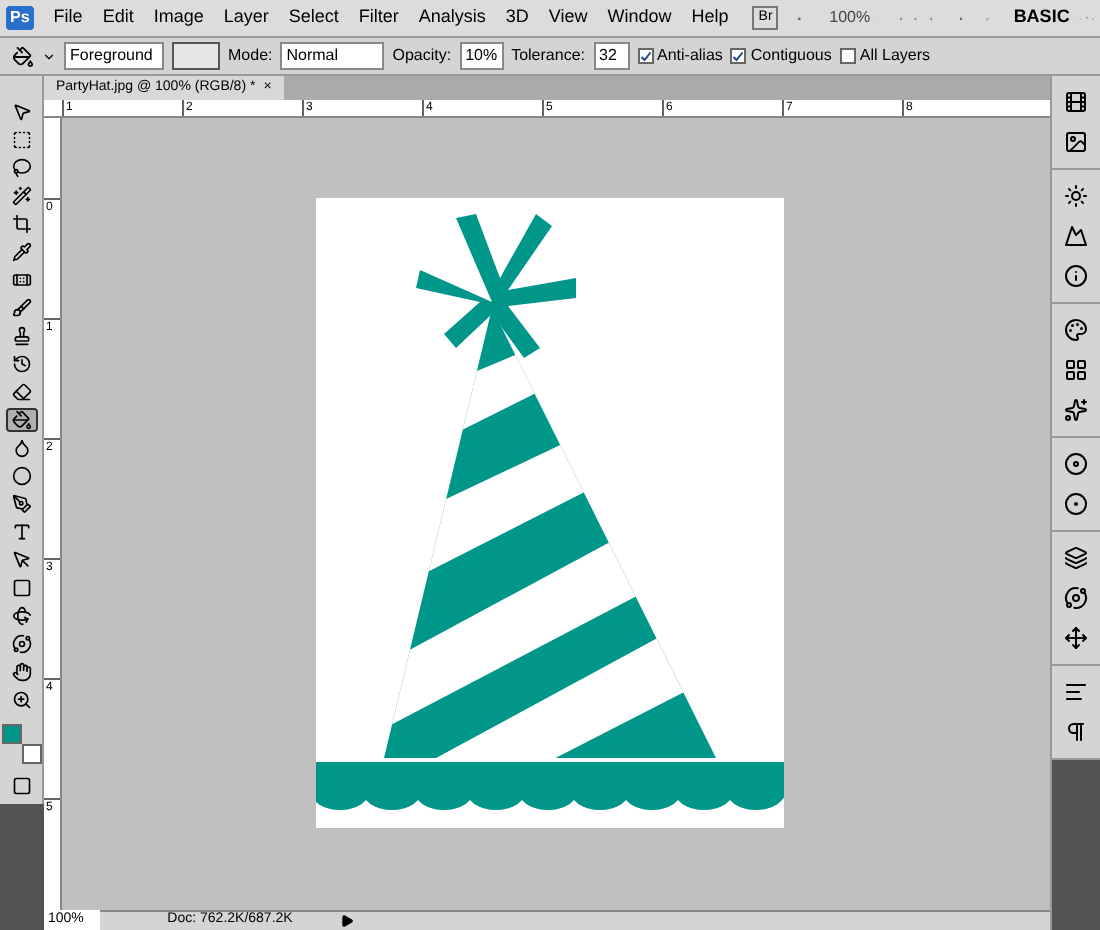  Describe the element at coordinates (1076, 330) in the screenshot. I see `palette-icon` at that location.